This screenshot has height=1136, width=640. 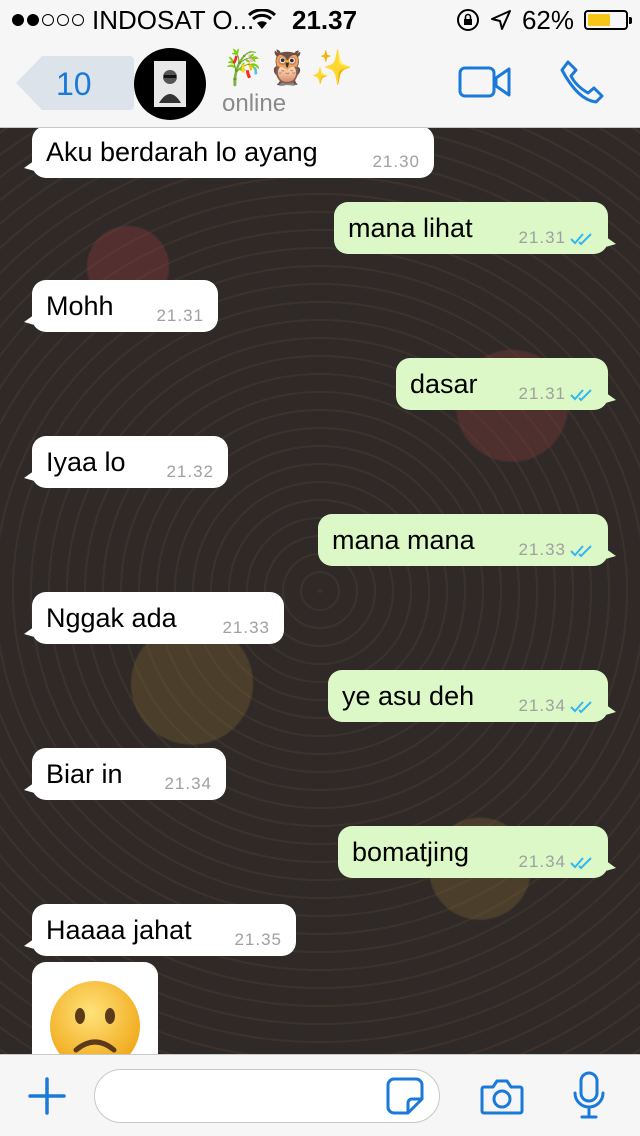 What do you see at coordinates (320, 1095) in the screenshot?
I see `input-bar` at bounding box center [320, 1095].